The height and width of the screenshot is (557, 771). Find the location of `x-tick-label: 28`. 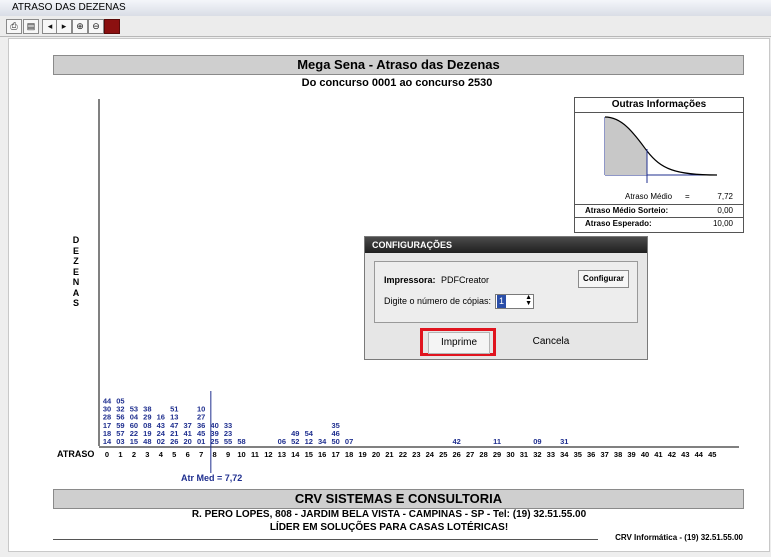

x-tick-label: 28 is located at coordinates (483, 454).